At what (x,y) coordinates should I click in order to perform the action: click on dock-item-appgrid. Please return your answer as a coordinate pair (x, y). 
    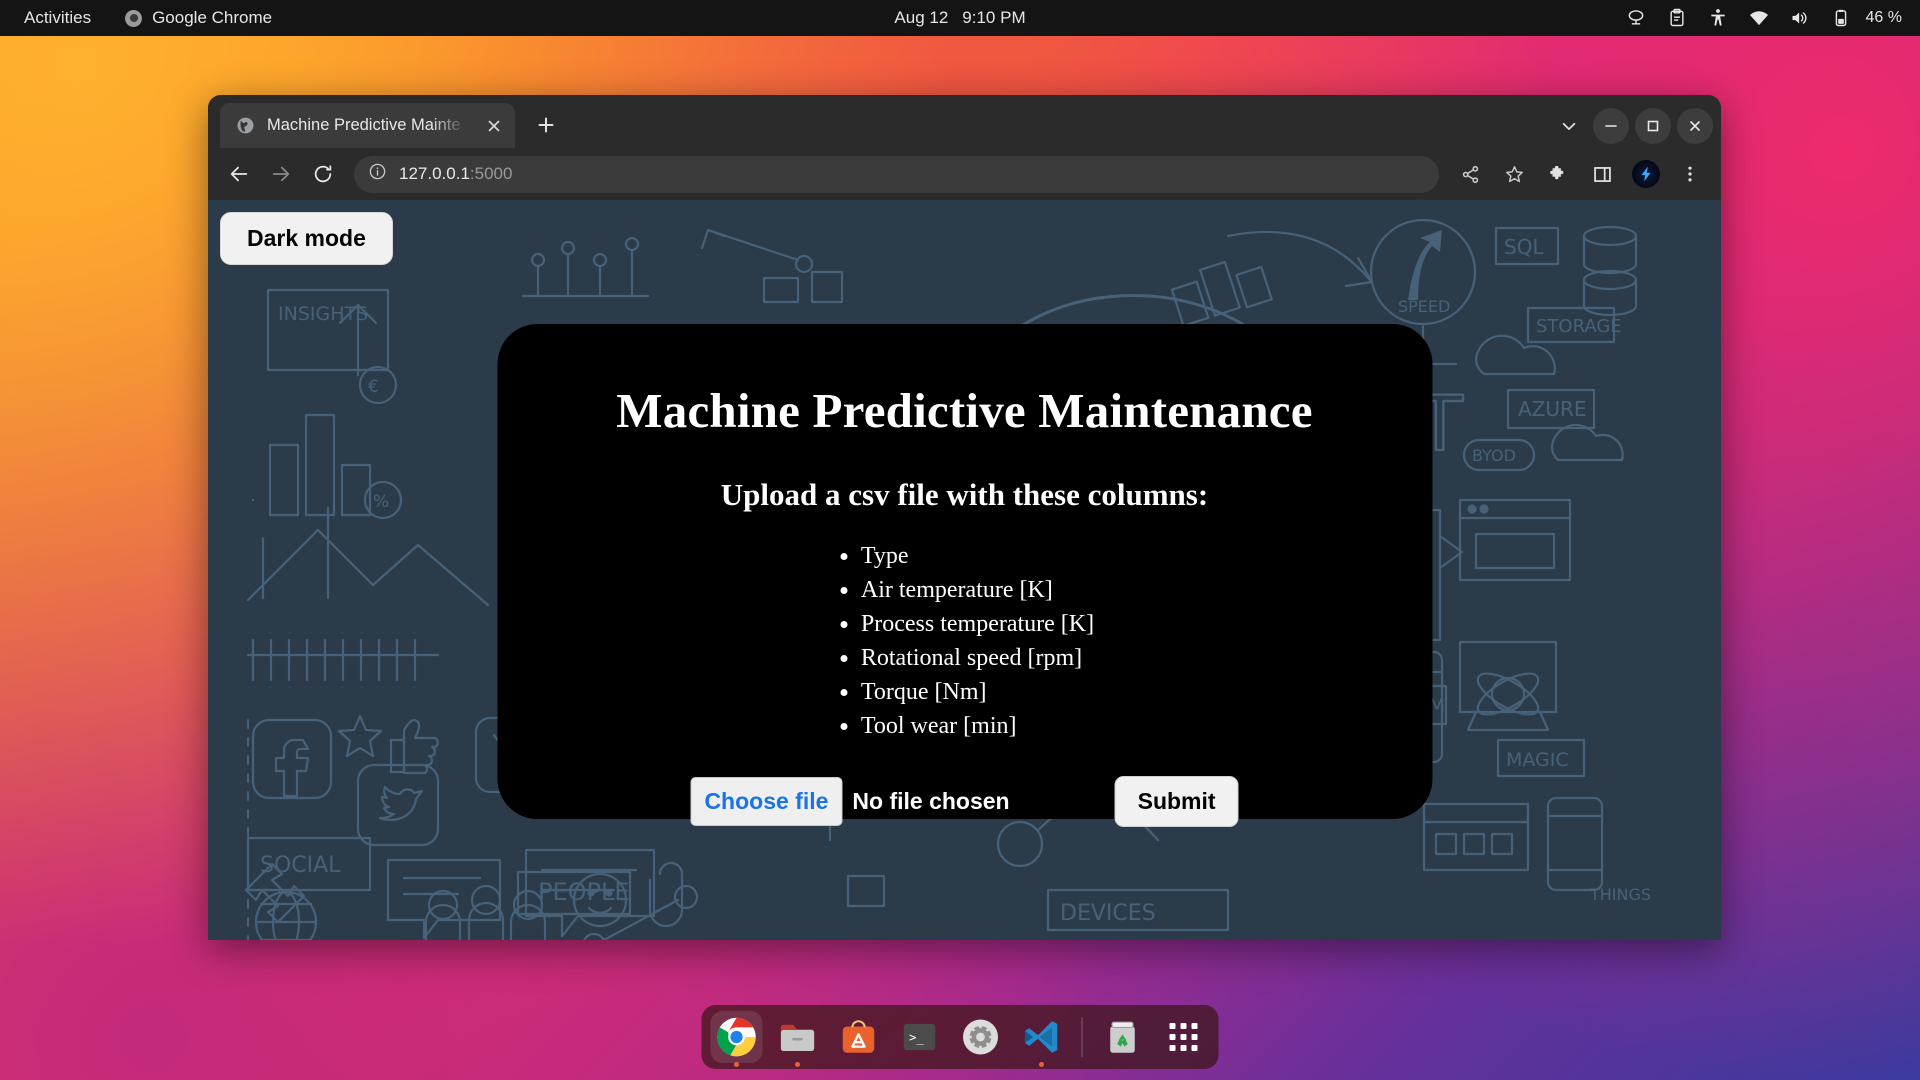
    Looking at the image, I should click on (1184, 1037).